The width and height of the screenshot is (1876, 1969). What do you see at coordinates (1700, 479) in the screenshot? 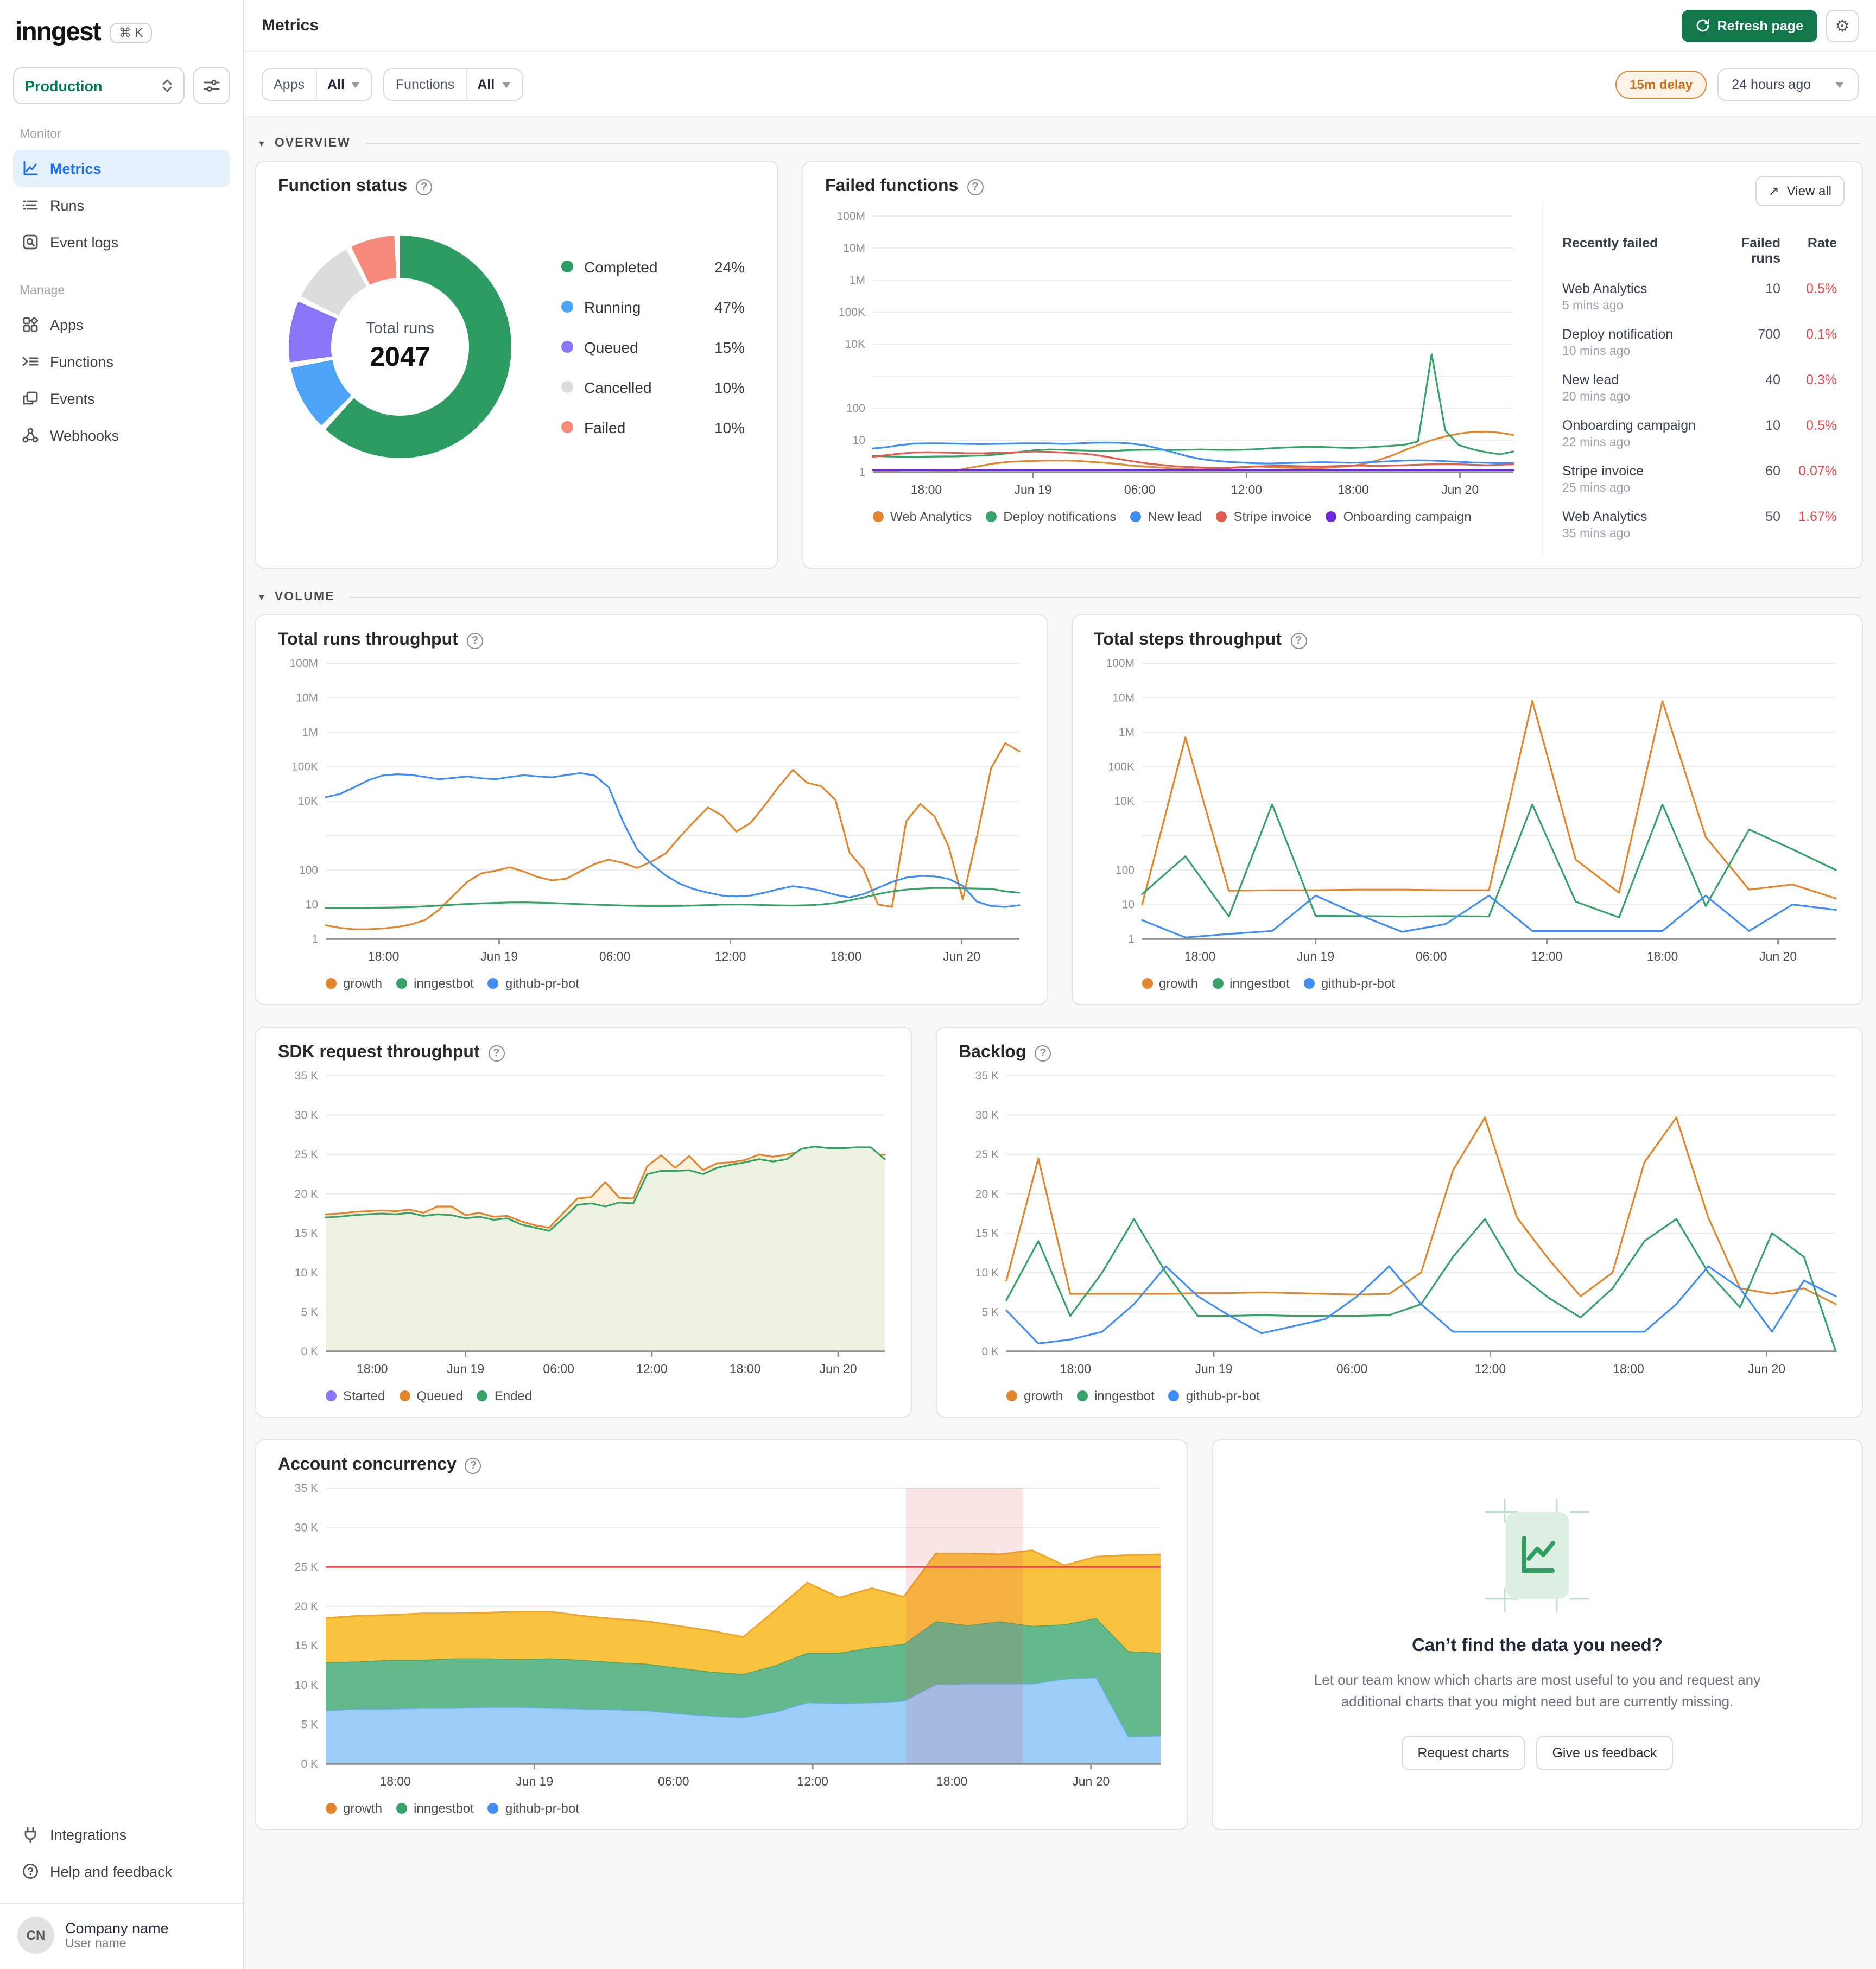
I see `table-row: Stripe invoice 25 mins ago 60 0.07%` at bounding box center [1700, 479].